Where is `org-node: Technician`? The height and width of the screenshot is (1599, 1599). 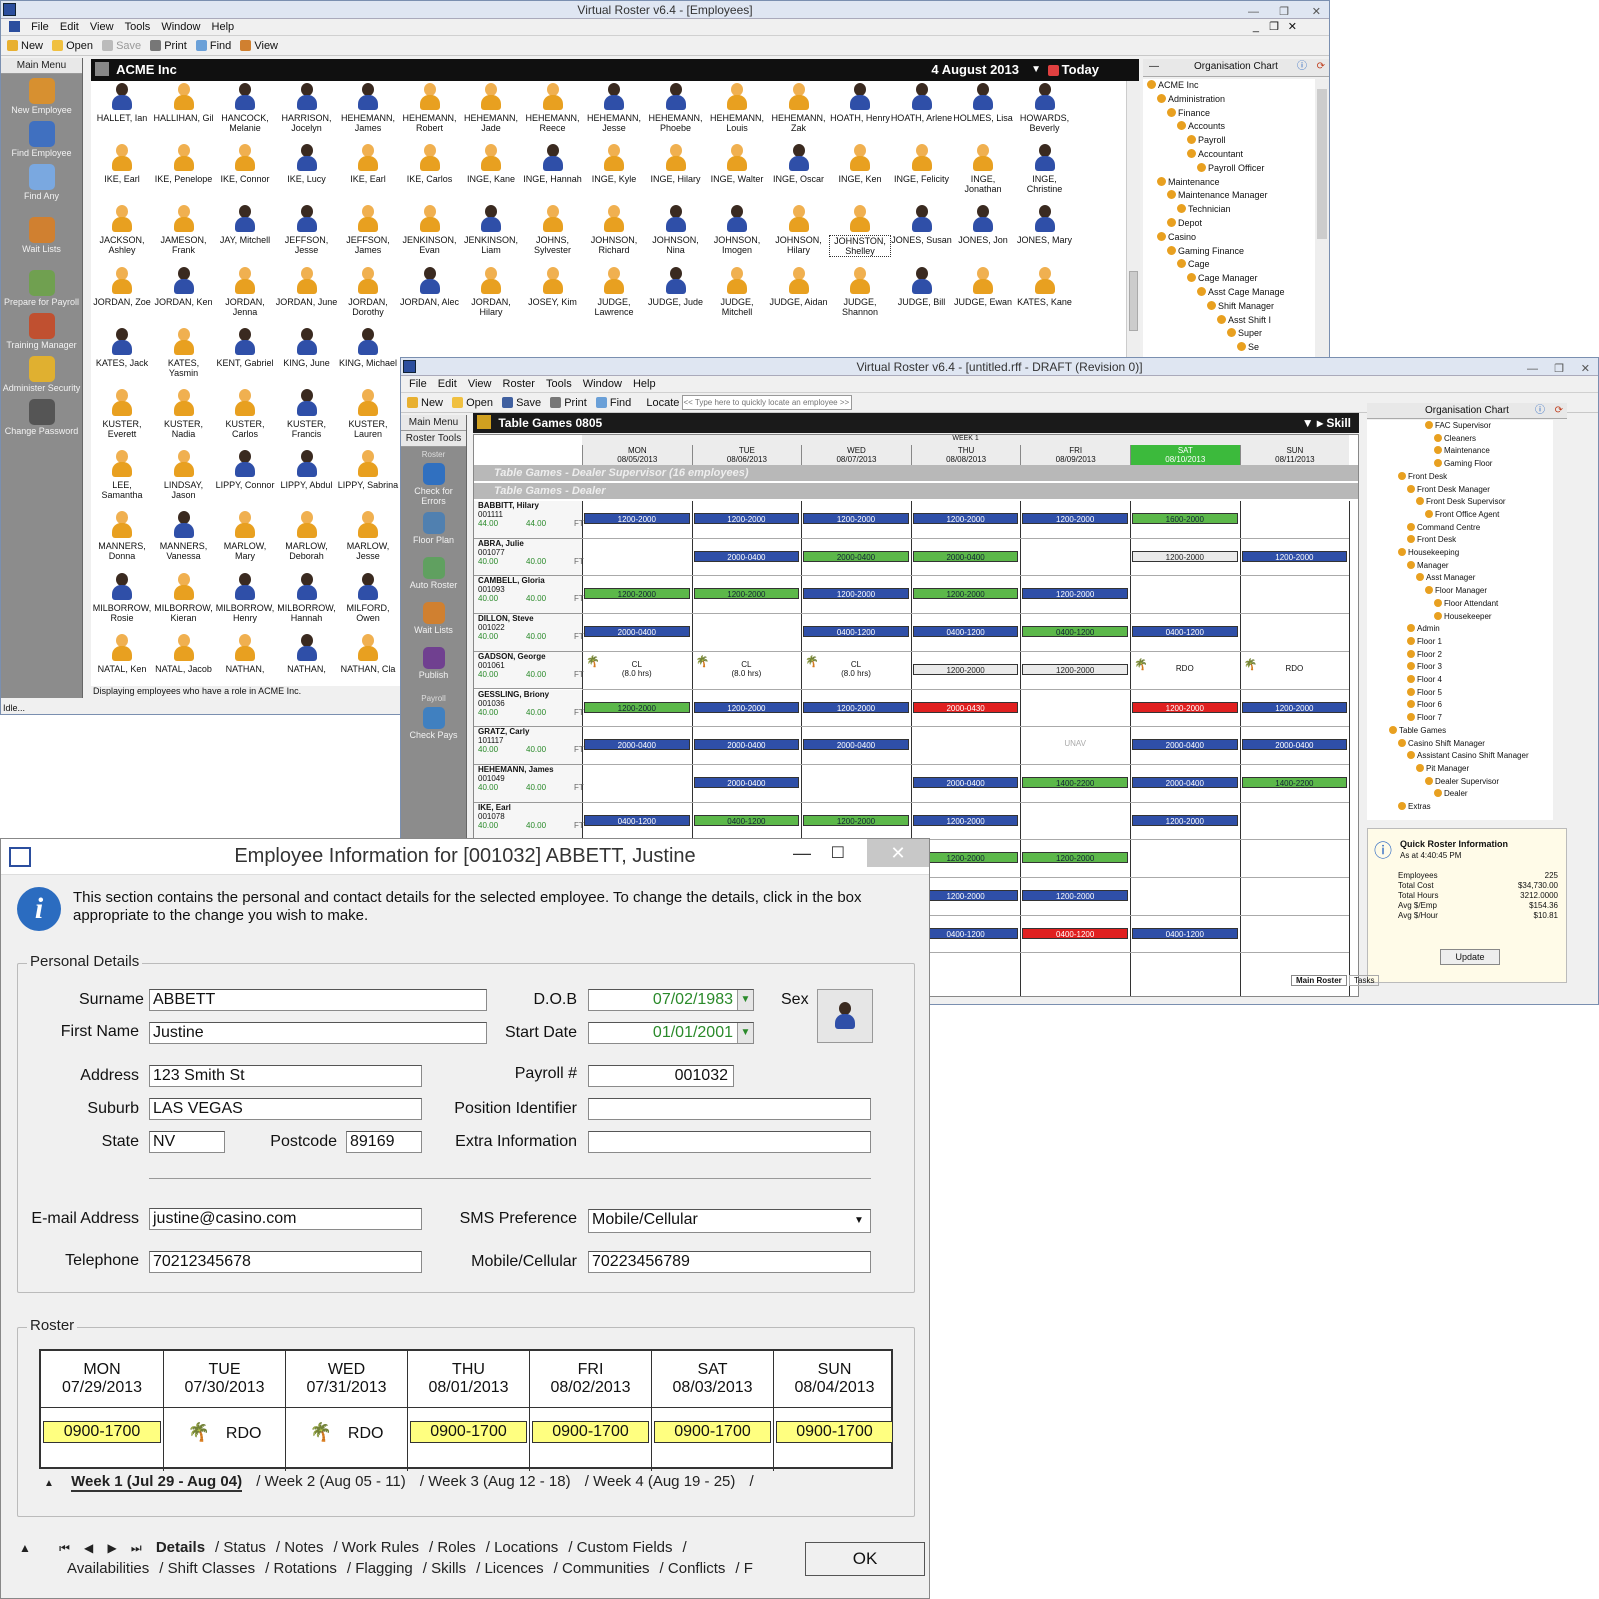 org-node: Technician is located at coordinates (1229, 210).